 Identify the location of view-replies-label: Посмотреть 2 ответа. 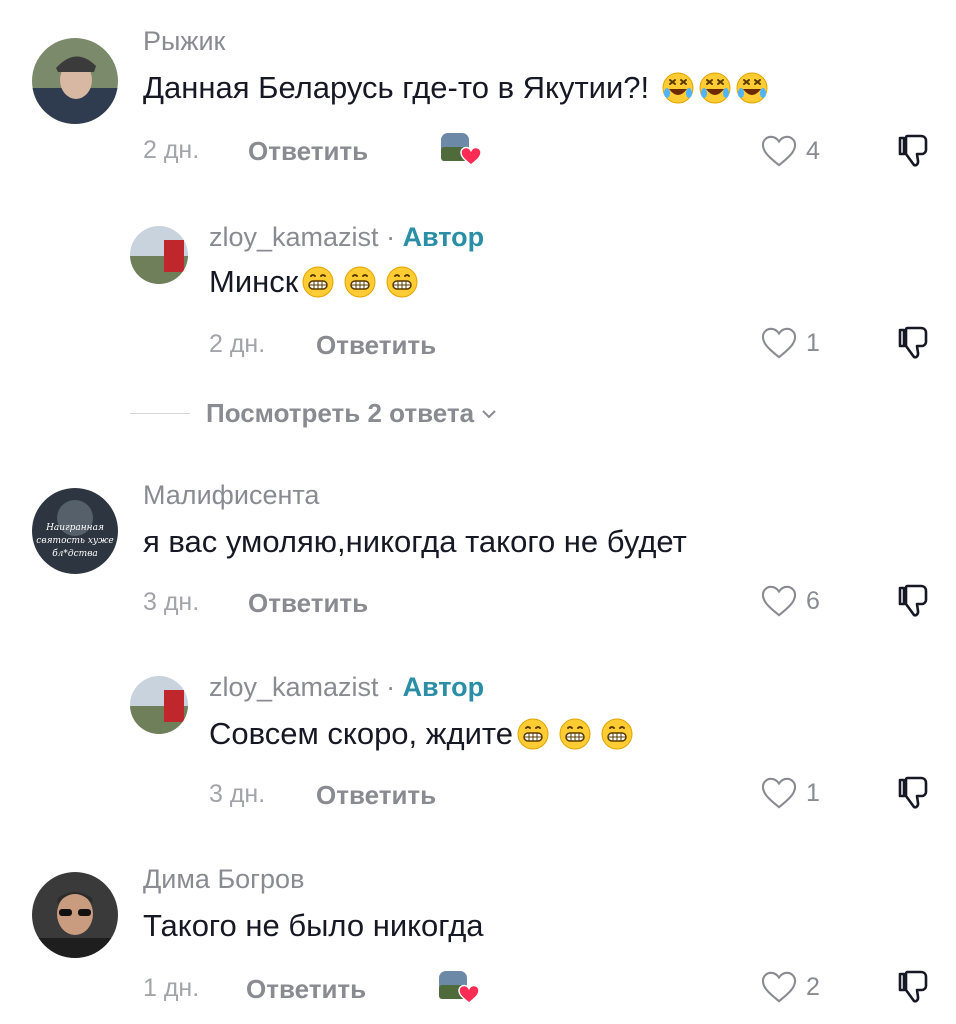
(340, 413).